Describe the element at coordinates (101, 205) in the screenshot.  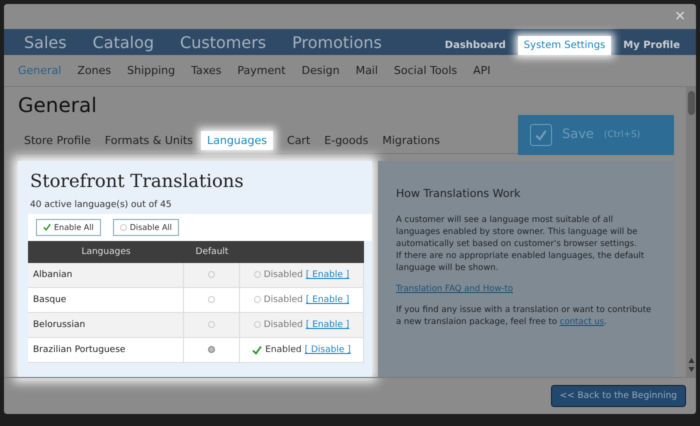
I see `active-count: 40 active language(s) out of 45` at that location.